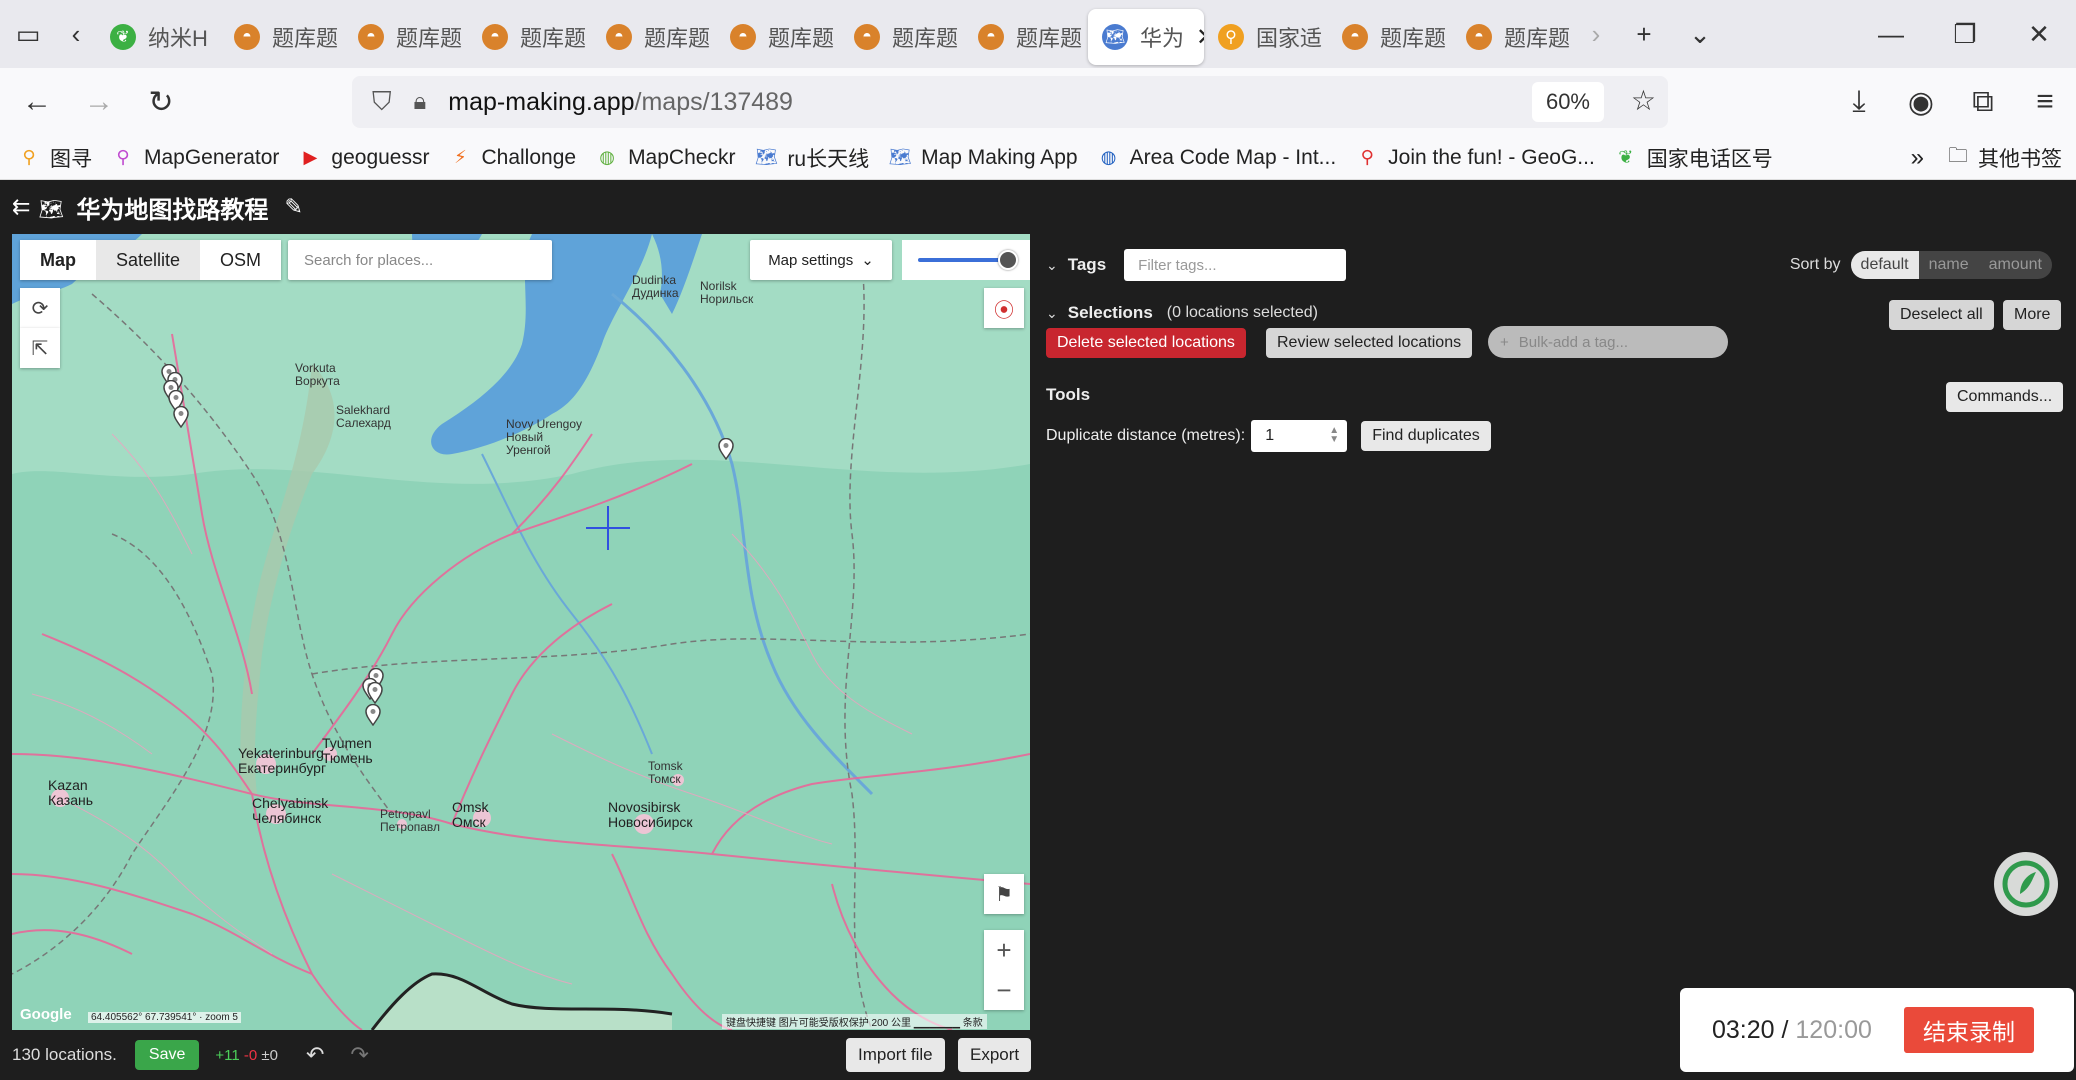  Describe the element at coordinates (1743, 1029) in the screenshot. I see `elapsed-time: 03:20` at that location.